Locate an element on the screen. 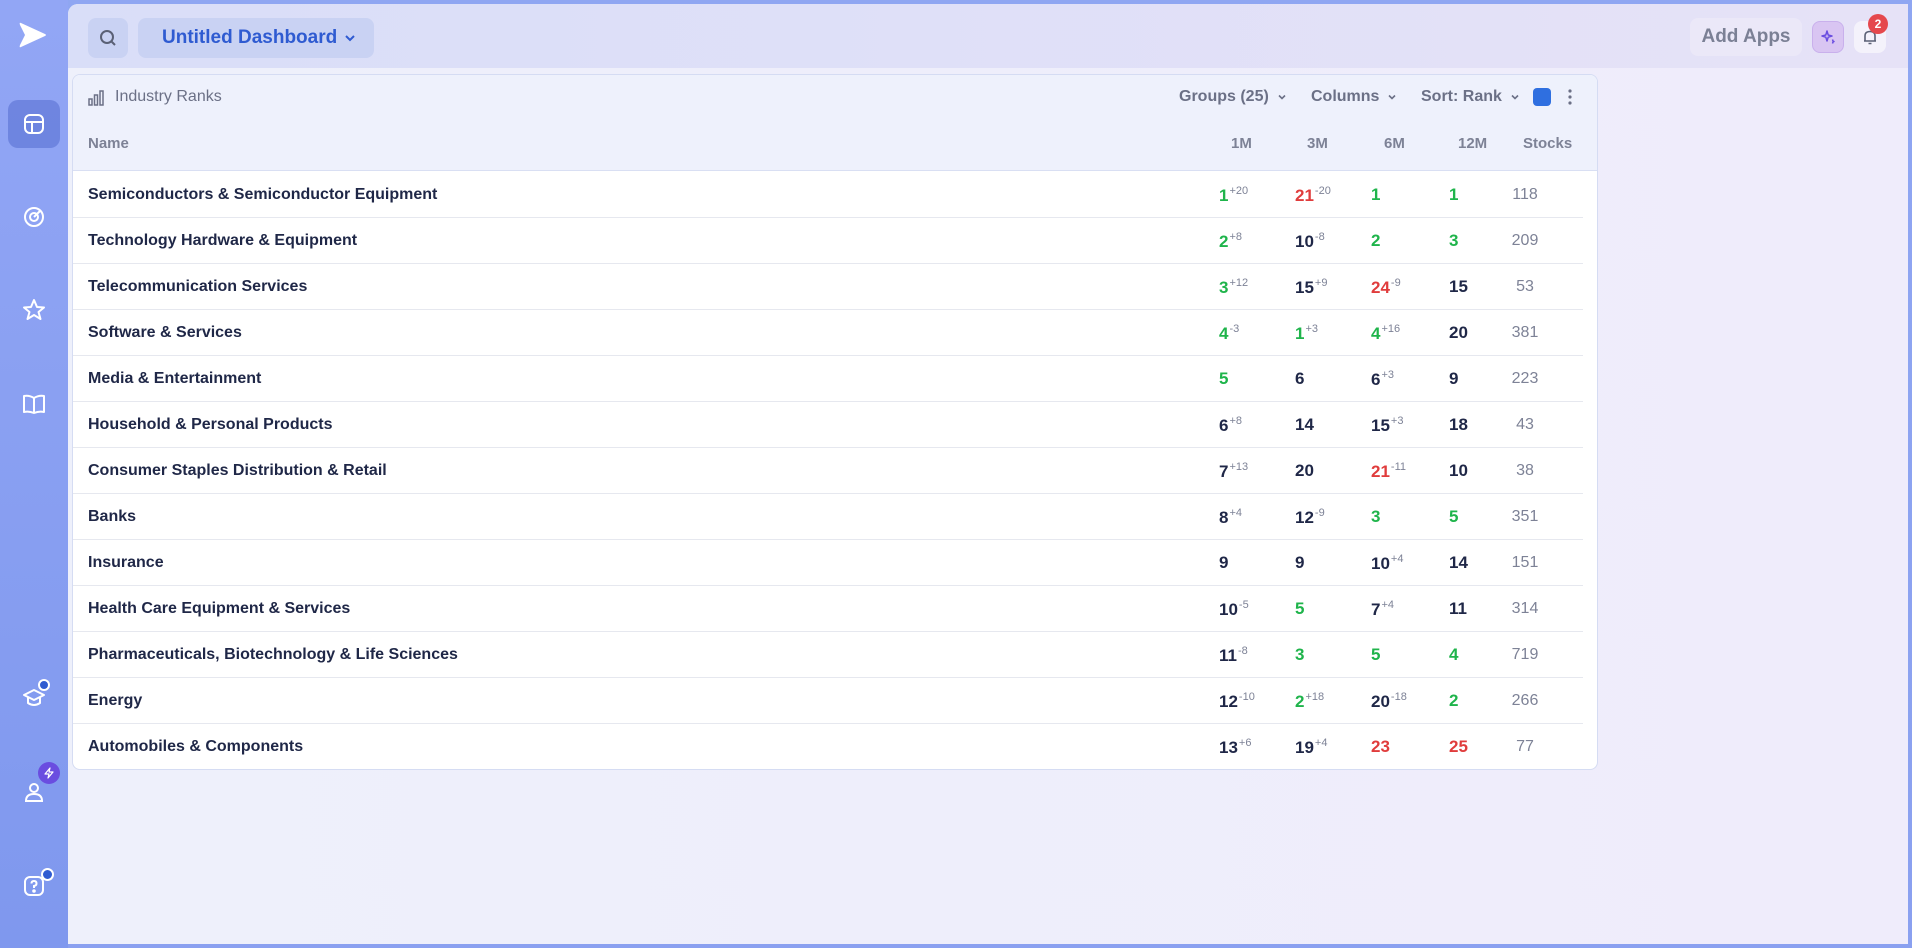 The image size is (1912, 948). groups-dropdown: Groups (25) is located at coordinates (1233, 97).